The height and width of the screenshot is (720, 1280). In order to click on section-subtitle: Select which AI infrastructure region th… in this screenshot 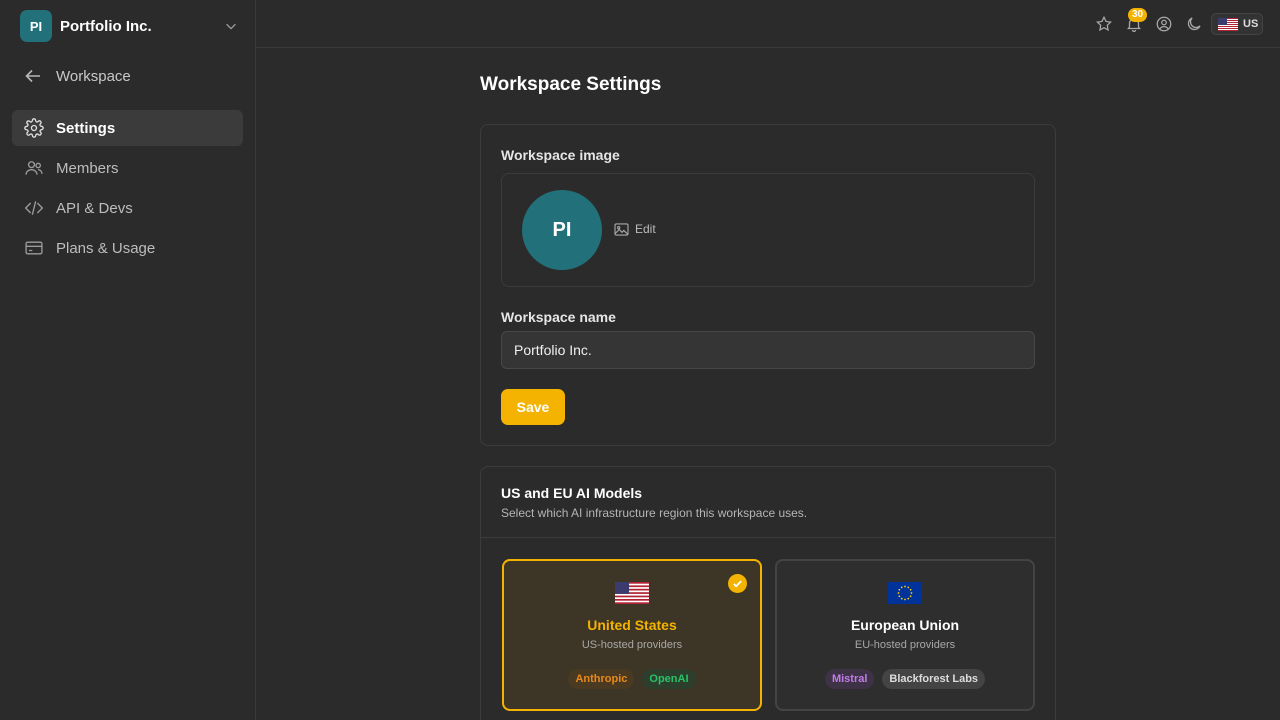, I will do `click(654, 513)`.